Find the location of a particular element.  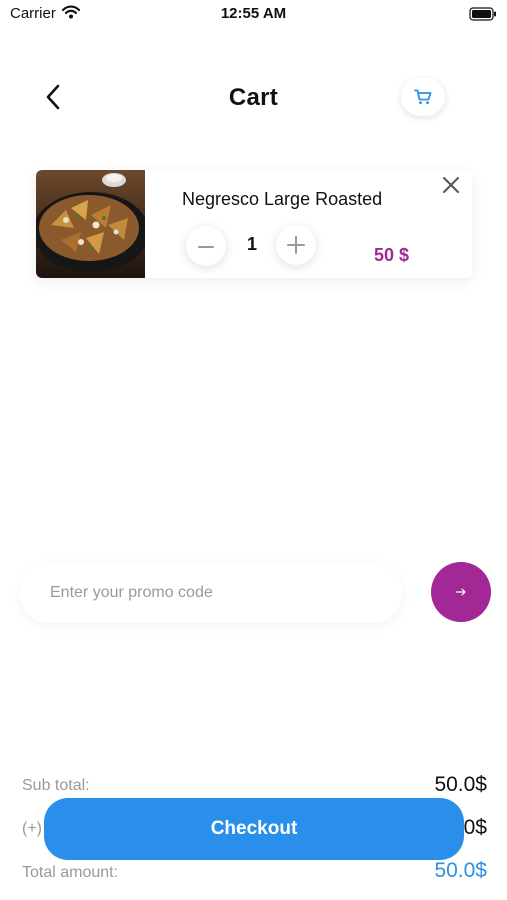

plus-icon is located at coordinates (296, 245).